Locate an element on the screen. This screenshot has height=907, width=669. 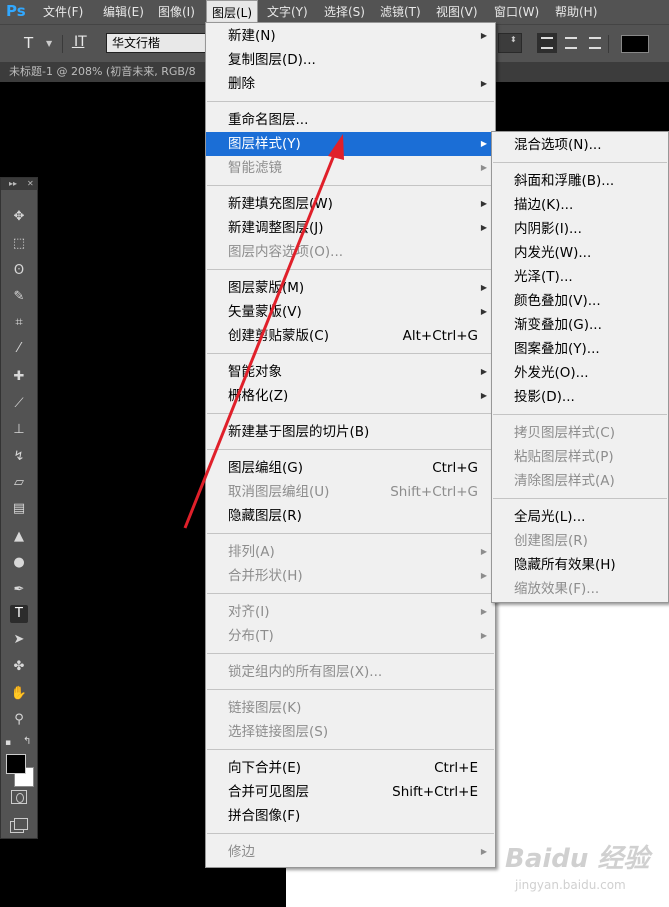
watermark-logo: Baidu 经验 is located at coordinates (577, 859).